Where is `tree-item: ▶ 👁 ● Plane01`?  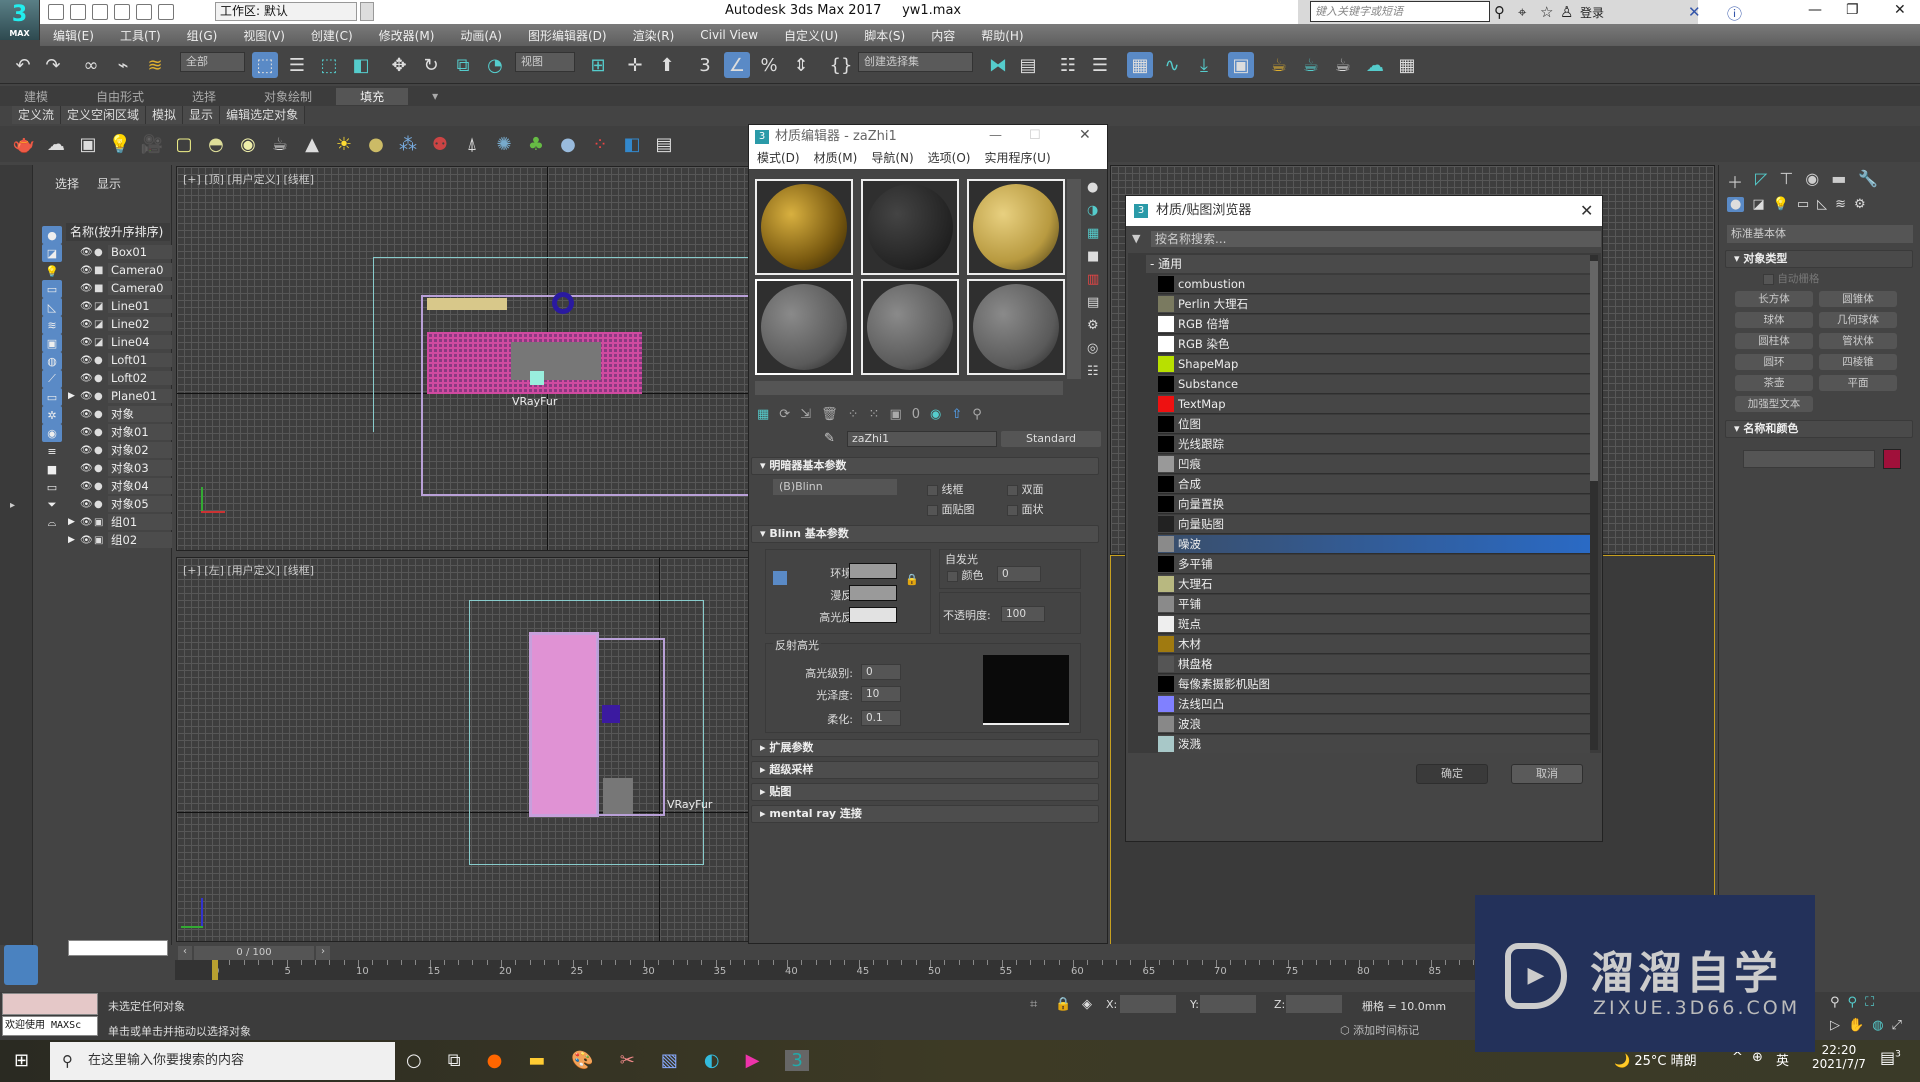 tree-item: ▶ 👁 ● Plane01 is located at coordinates (120, 396).